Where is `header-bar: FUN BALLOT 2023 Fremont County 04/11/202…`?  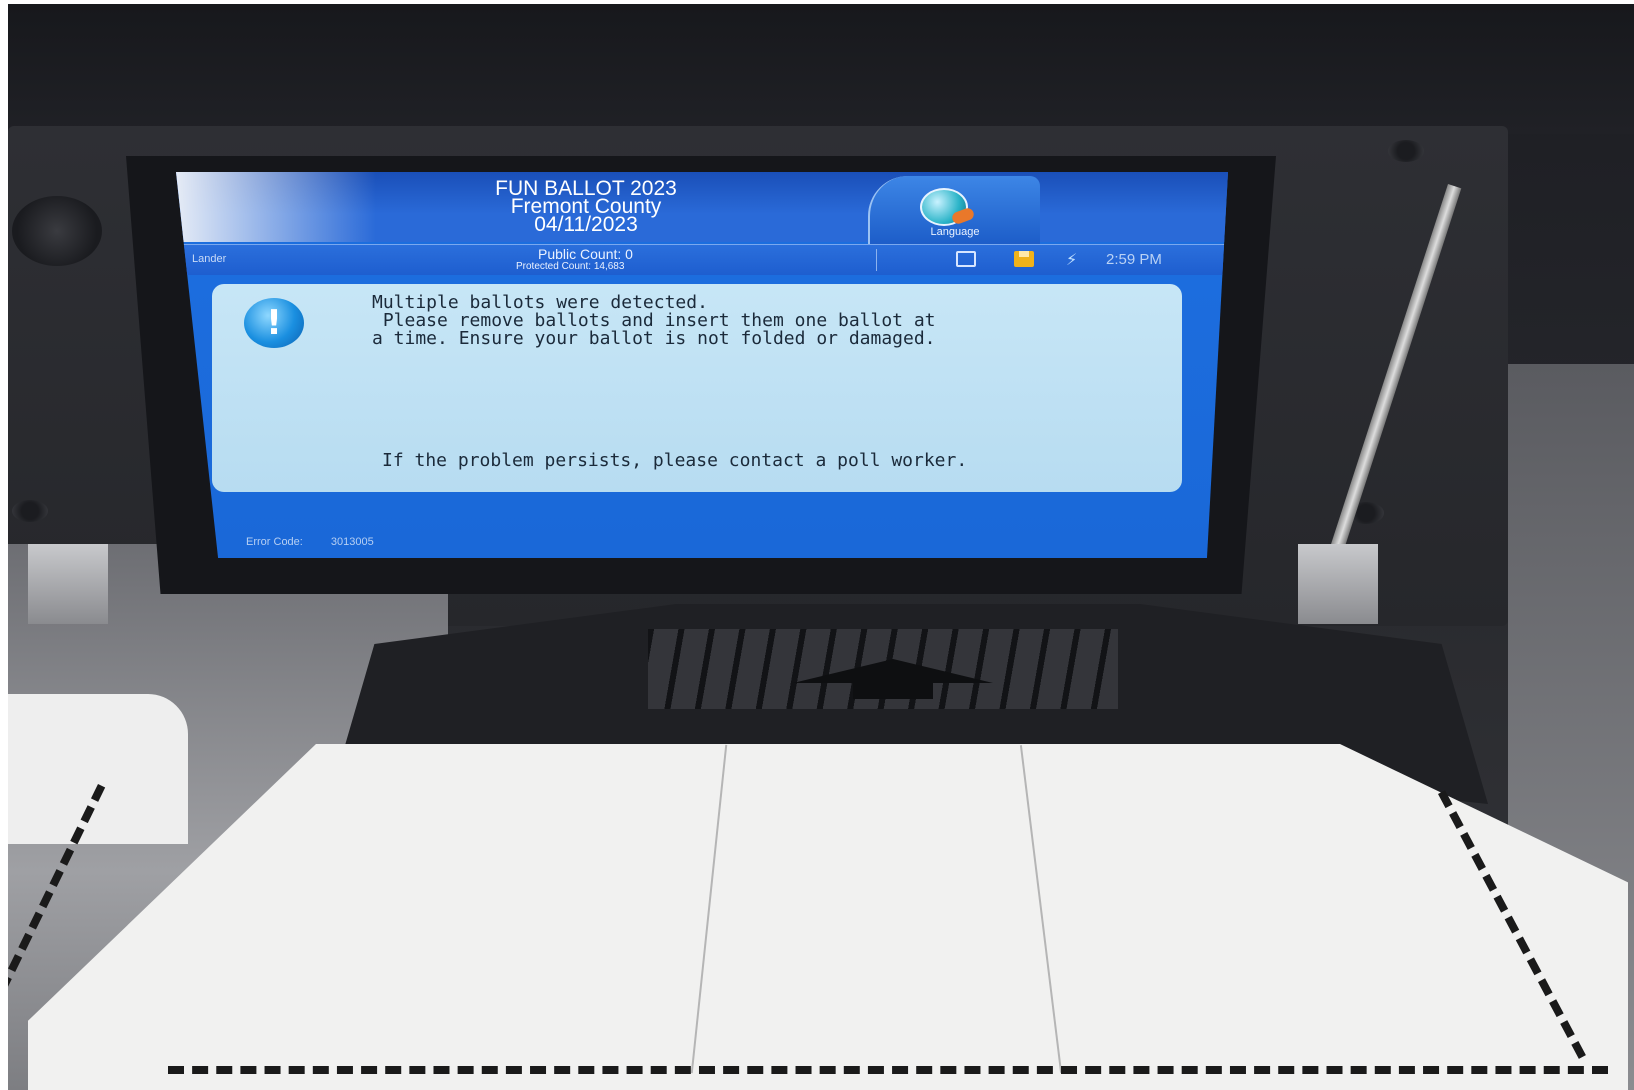 header-bar: FUN BALLOT 2023 Fremont County 04/11/202… is located at coordinates (702, 209).